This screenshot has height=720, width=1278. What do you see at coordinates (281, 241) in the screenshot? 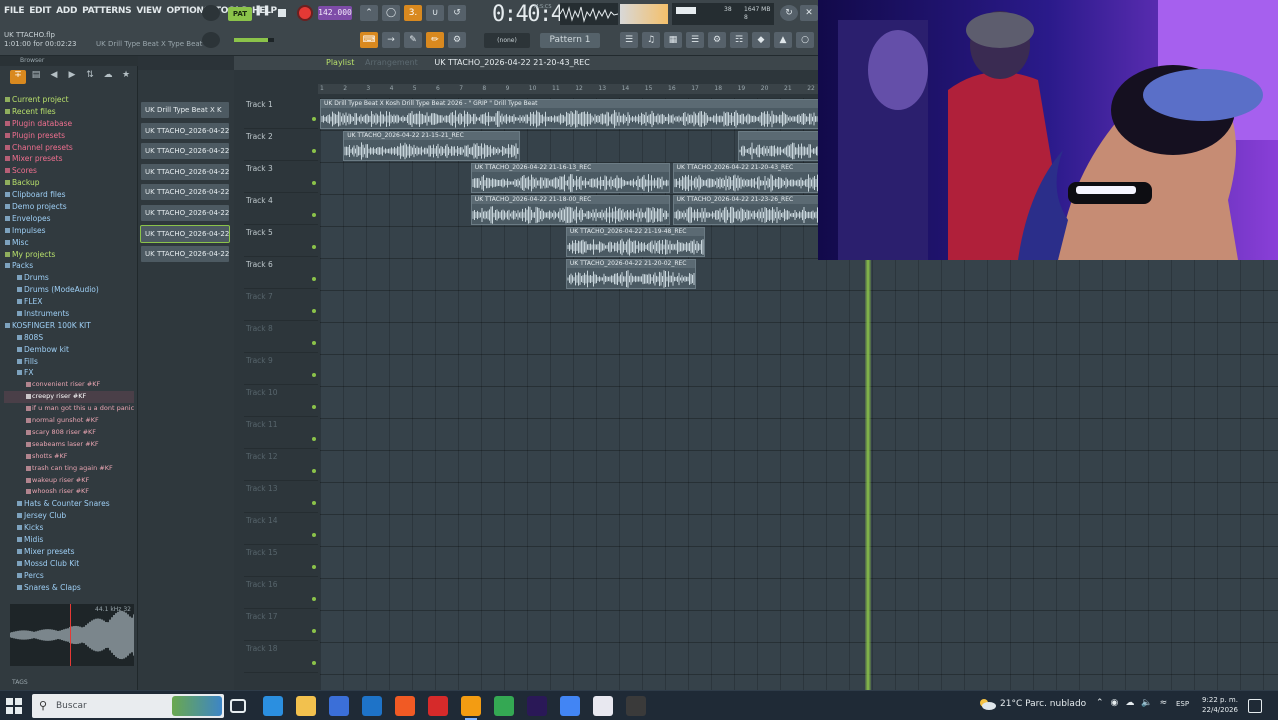
I see `track-header: Track 5` at bounding box center [281, 241].